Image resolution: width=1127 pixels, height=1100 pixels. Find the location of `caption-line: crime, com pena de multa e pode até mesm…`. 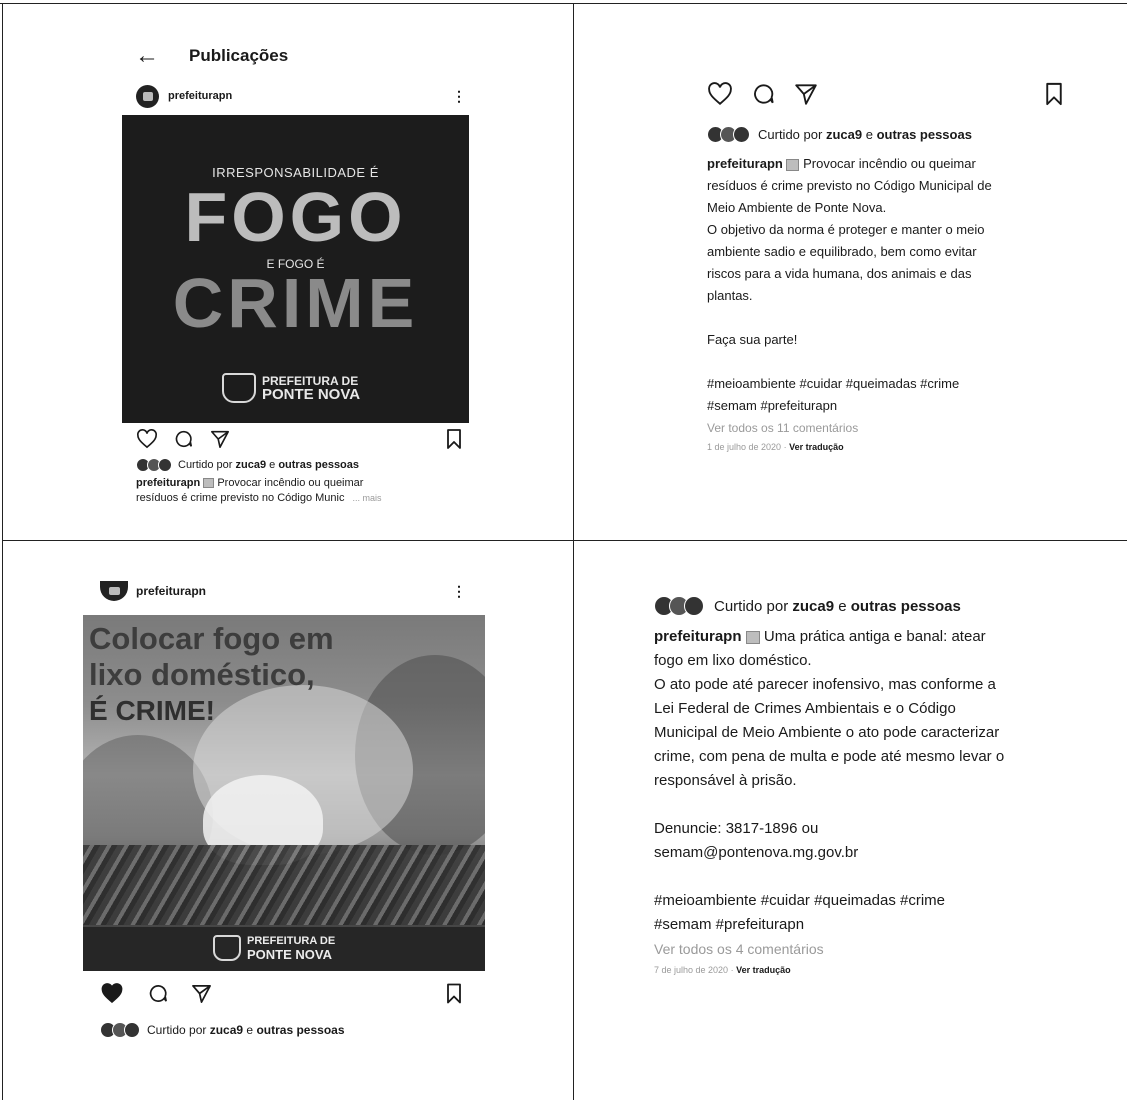

caption-line: crime, com pena de multa e pode até mesm… is located at coordinates (829, 756).